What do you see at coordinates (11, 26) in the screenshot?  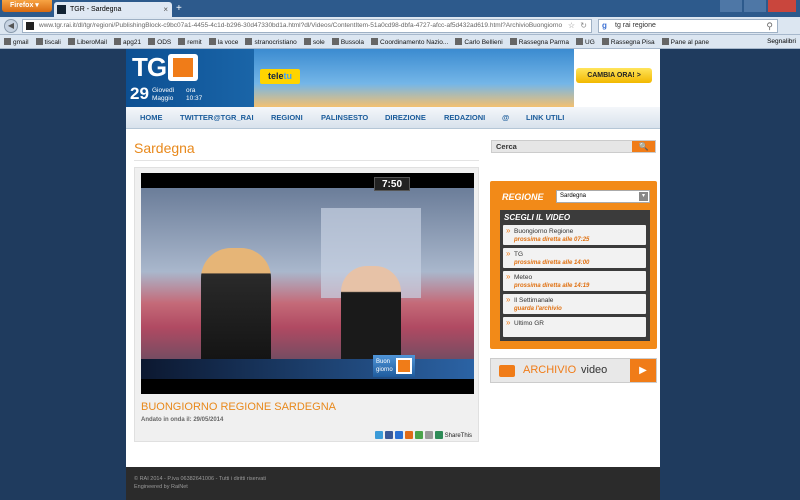 I see `back-button: ◀` at bounding box center [11, 26].